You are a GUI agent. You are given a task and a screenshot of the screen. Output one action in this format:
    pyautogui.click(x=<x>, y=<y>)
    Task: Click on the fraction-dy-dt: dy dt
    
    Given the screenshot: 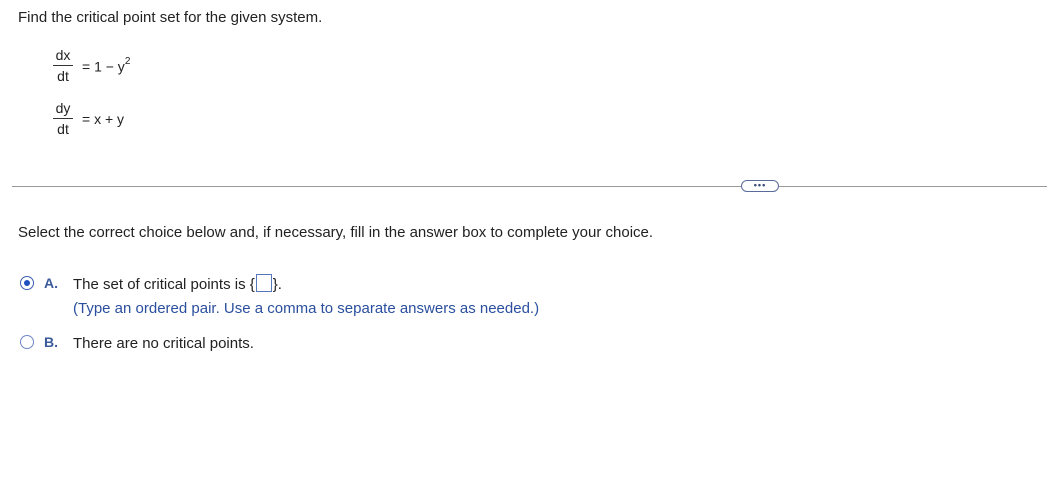 What is the action you would take?
    pyautogui.click(x=63, y=118)
    